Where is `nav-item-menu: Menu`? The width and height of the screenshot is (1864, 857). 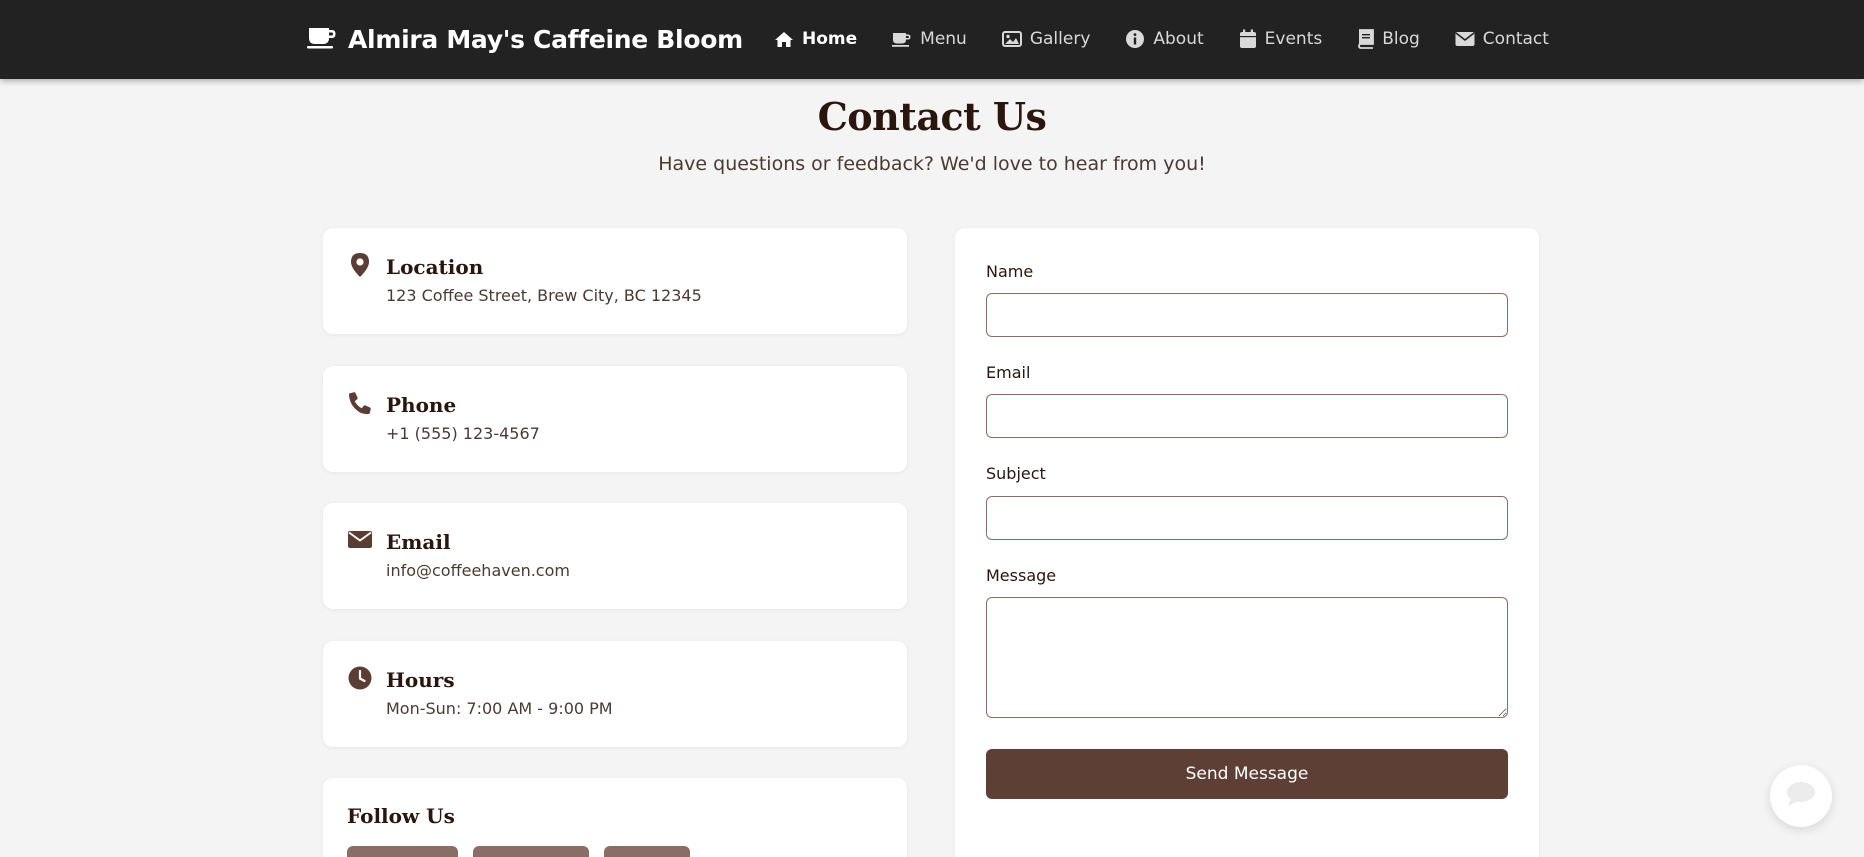 nav-item-menu: Menu is located at coordinates (929, 39).